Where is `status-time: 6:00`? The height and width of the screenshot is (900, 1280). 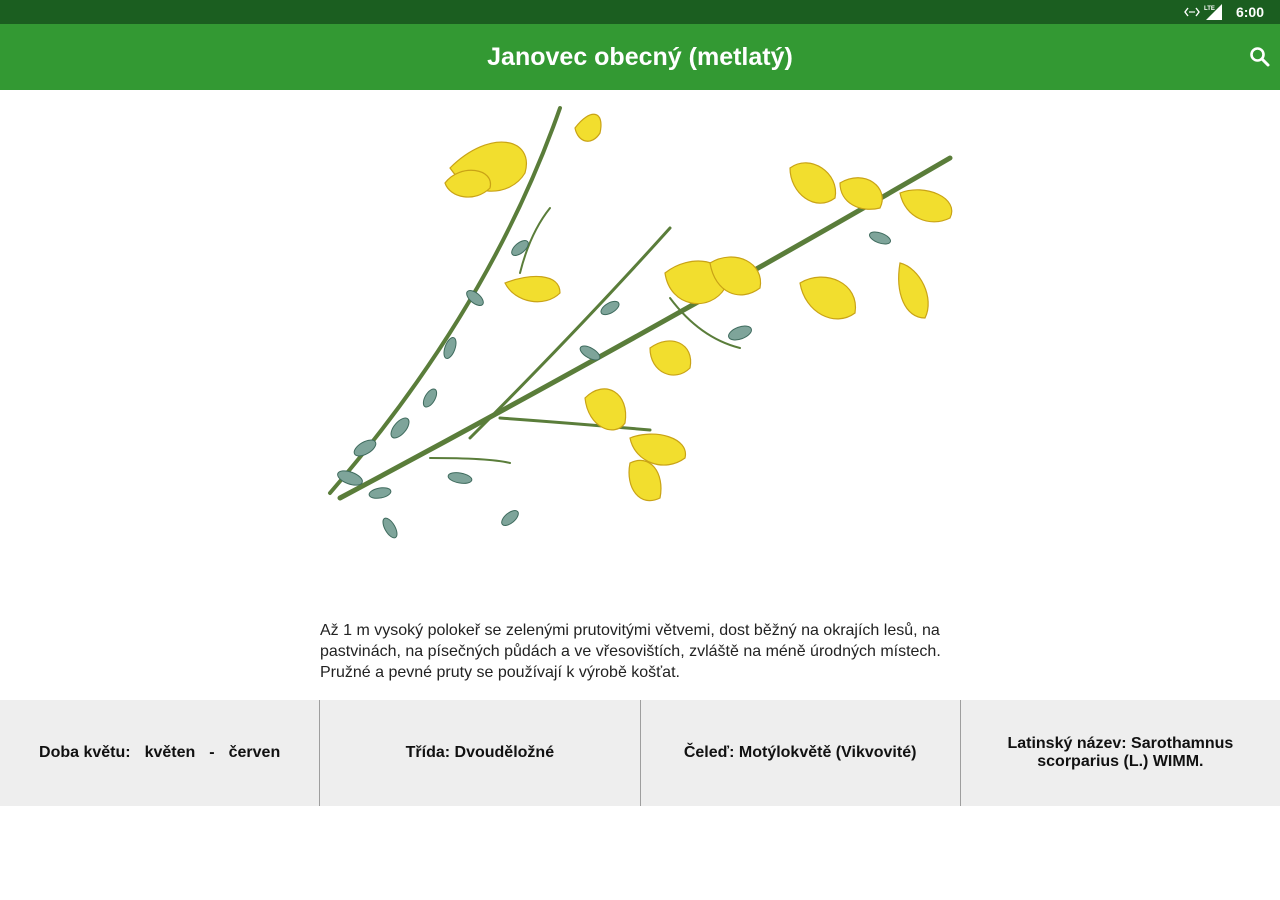 status-time: 6:00 is located at coordinates (1249, 12).